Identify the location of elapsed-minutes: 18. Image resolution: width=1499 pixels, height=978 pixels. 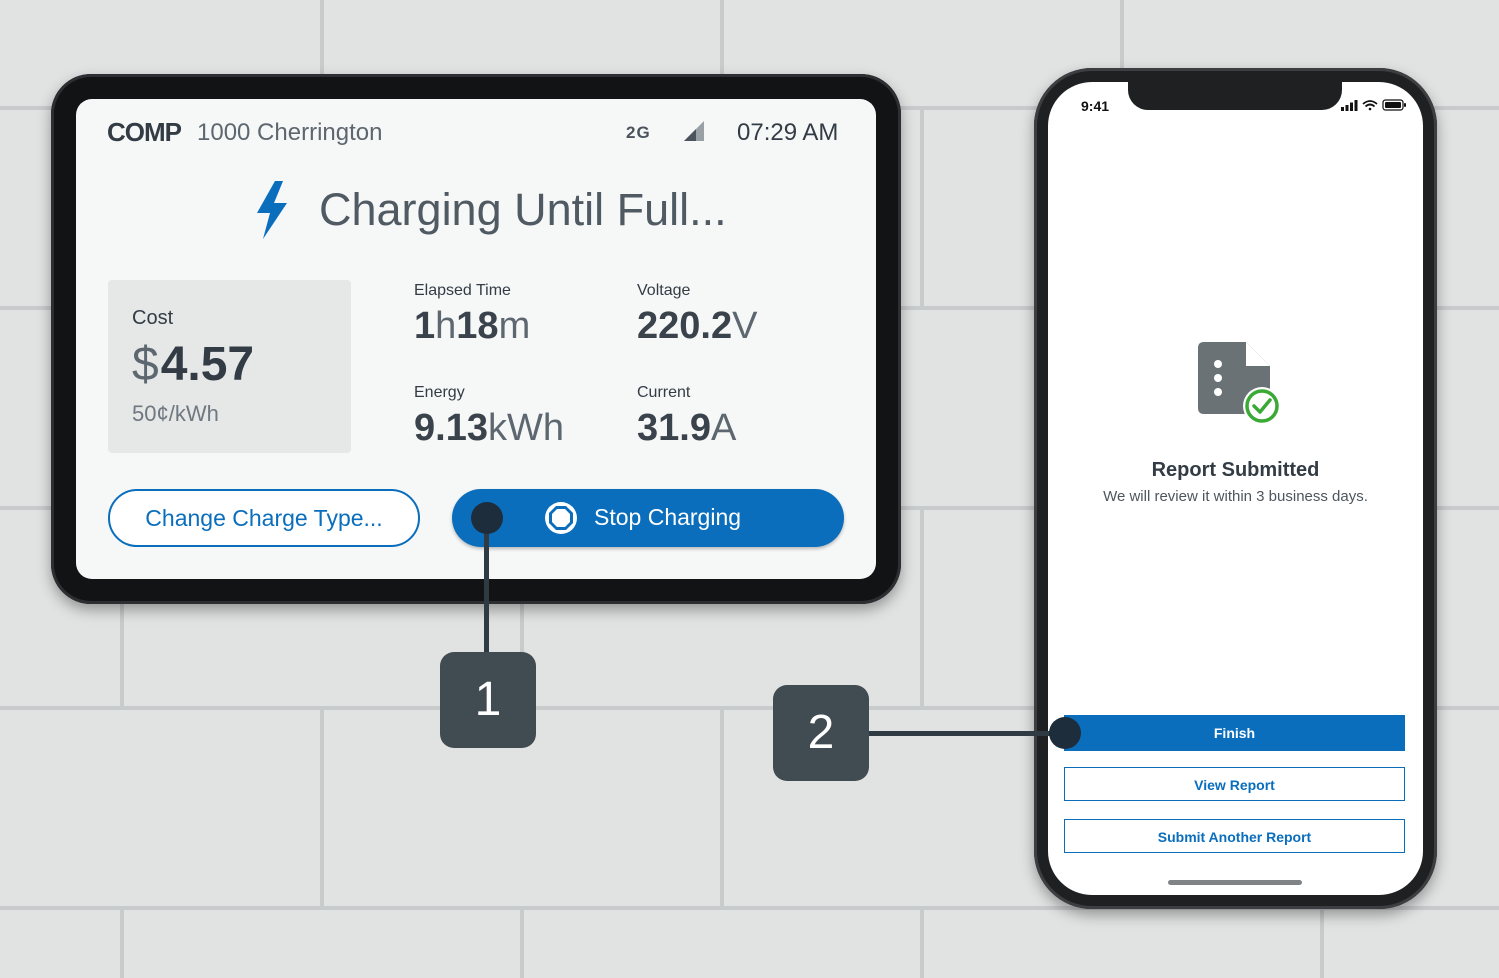
(477, 326).